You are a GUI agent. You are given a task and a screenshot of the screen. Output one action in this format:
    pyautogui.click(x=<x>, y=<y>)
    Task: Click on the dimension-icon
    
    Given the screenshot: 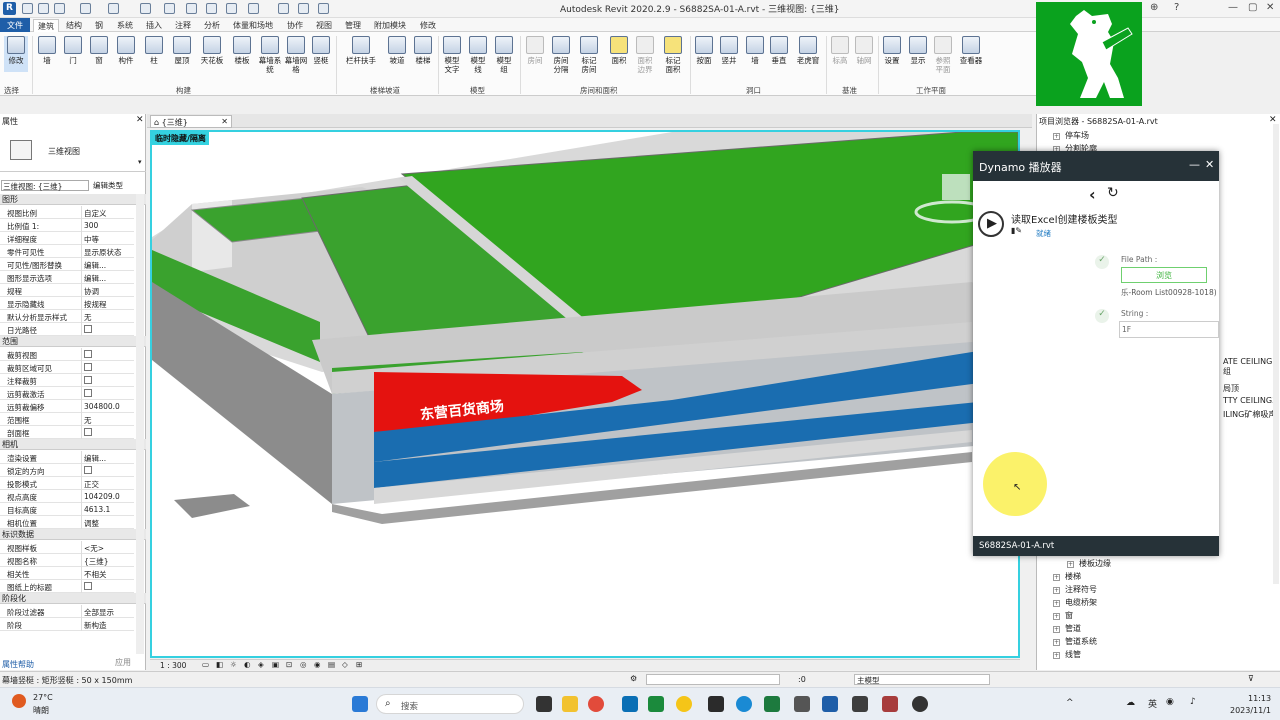 What is the action you would take?
    pyautogui.click(x=191, y=8)
    